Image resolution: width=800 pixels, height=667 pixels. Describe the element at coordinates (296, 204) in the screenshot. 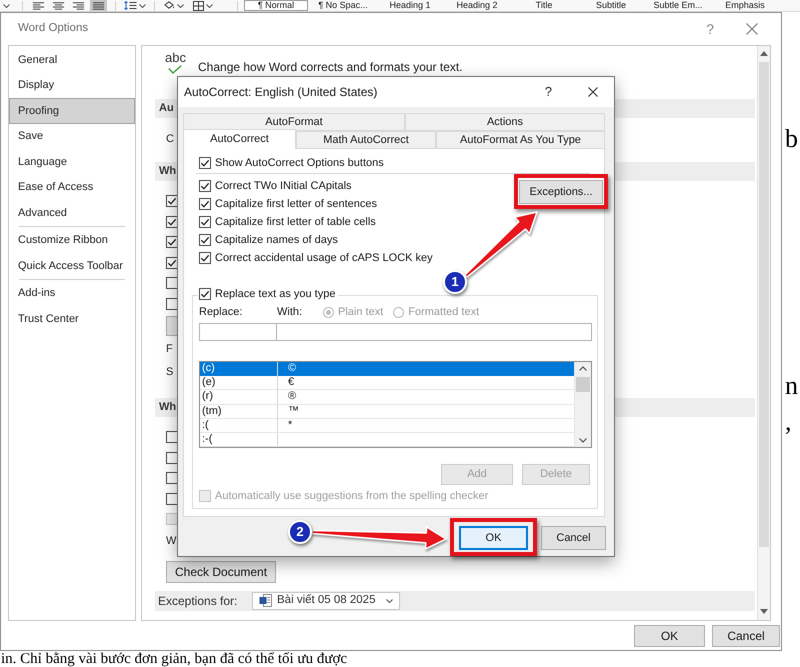

I see `checkbox-label: Capitalize first letter of sentences` at that location.